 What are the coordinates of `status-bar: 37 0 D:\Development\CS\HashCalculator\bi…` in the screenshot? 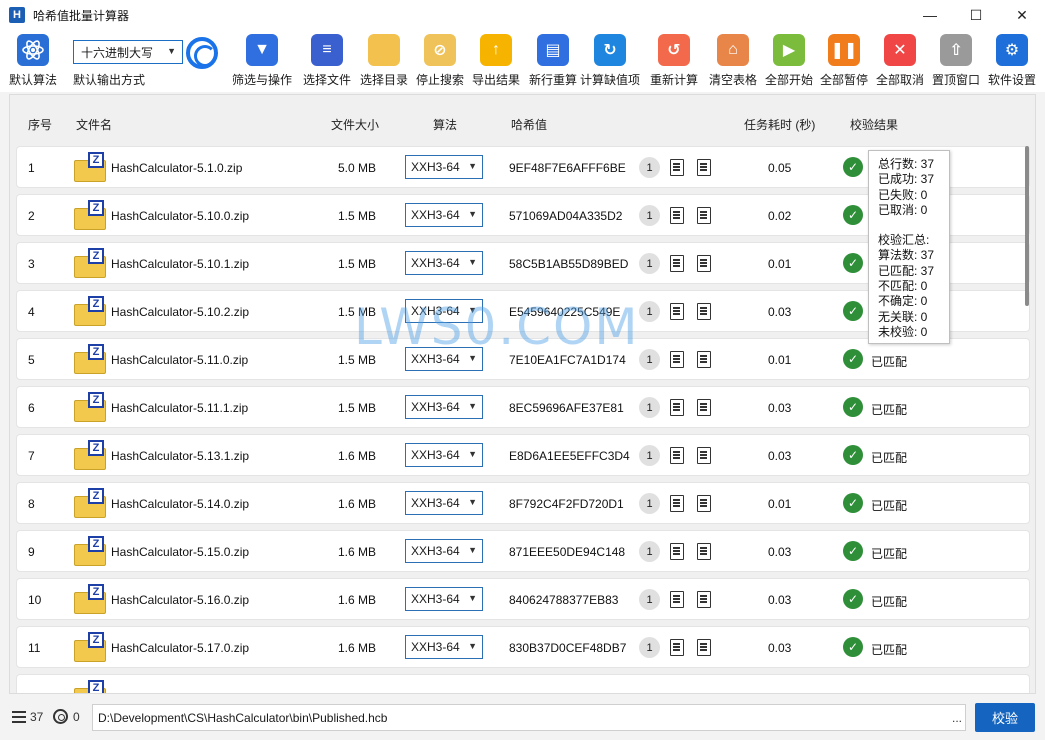 It's located at (522, 718).